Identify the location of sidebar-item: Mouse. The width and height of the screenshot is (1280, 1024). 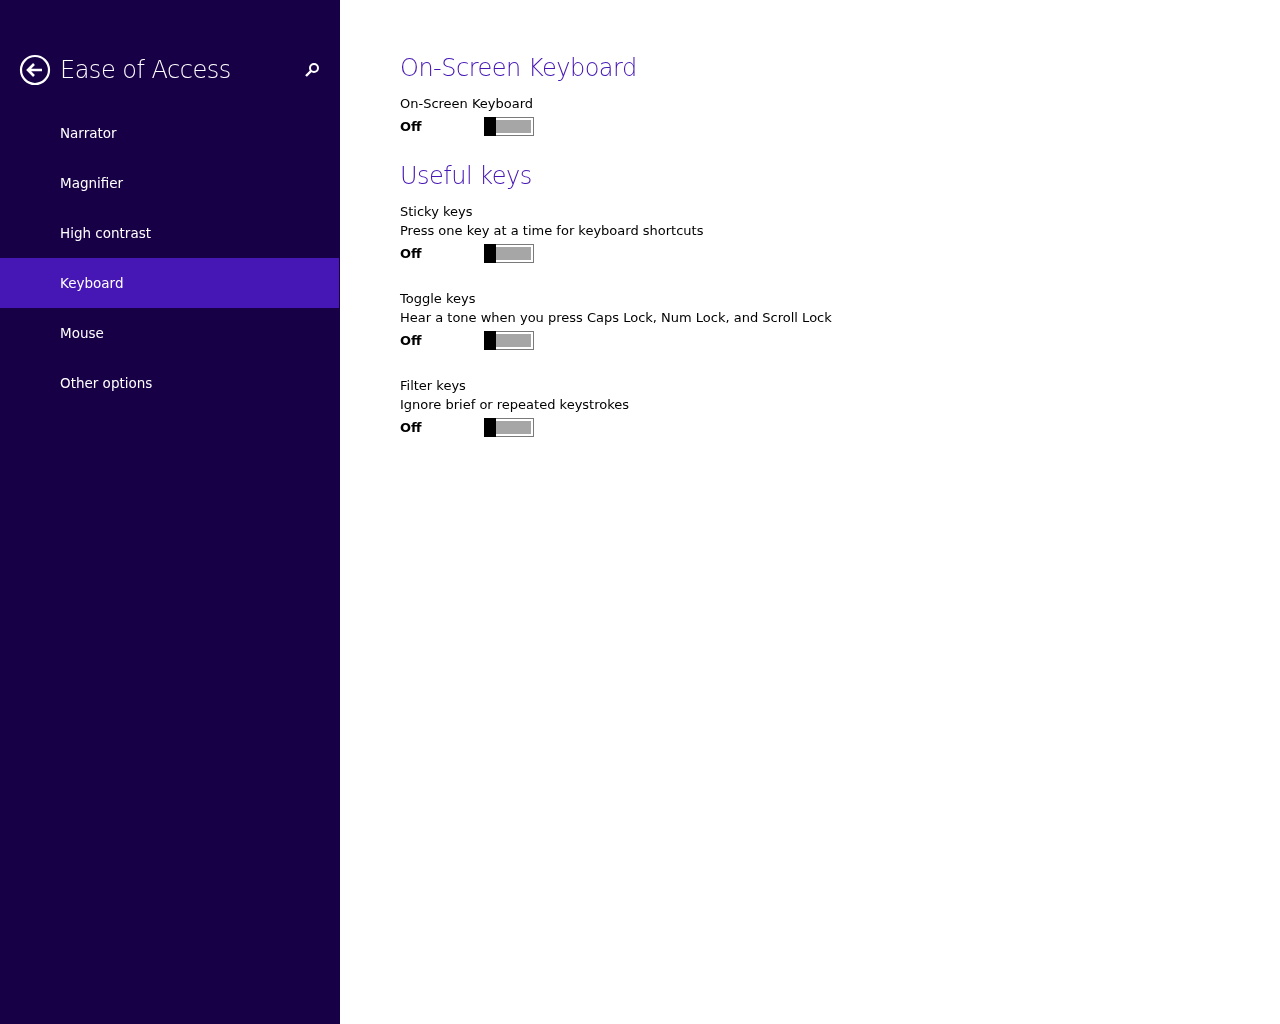
(170, 333).